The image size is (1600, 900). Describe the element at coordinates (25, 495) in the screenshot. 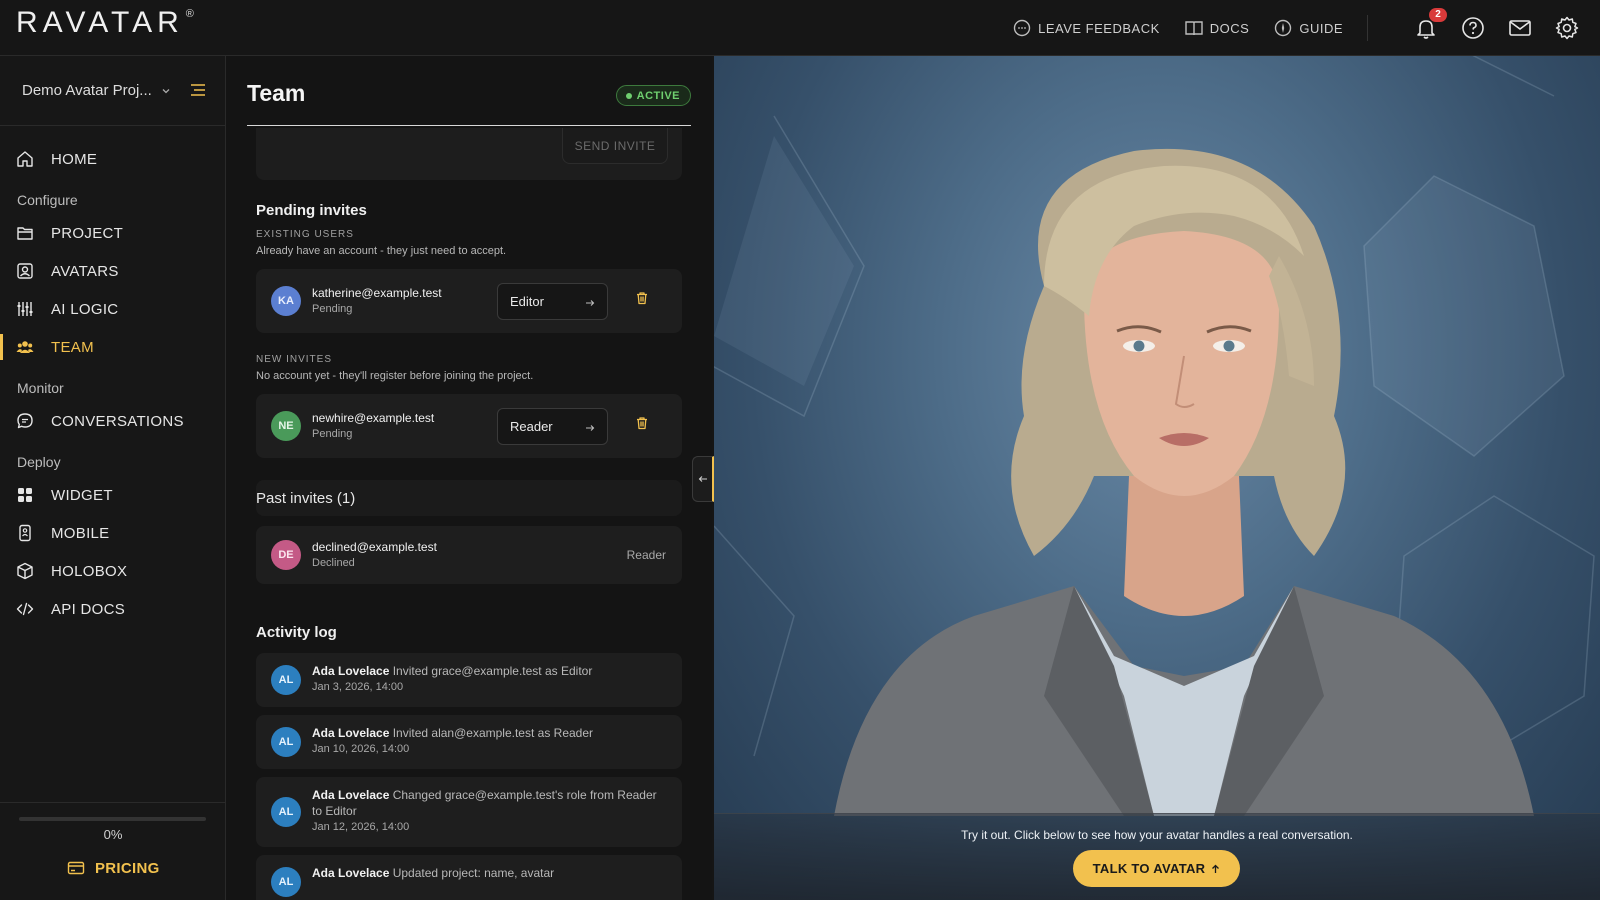

I see `grid-icon` at that location.